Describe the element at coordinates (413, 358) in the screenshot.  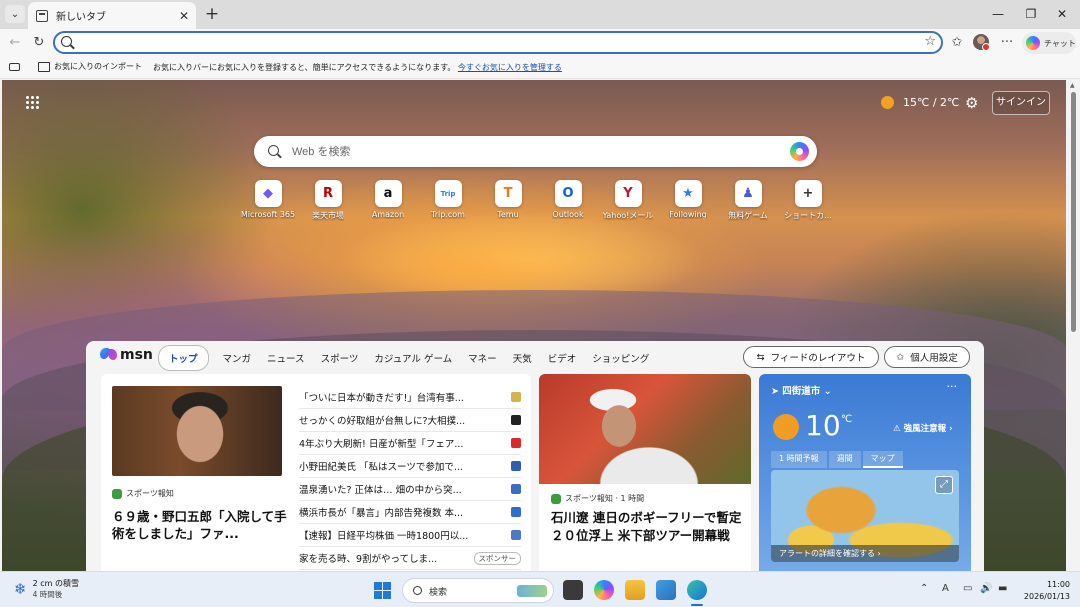
I see `feed-tab: カジュアル ゲーム` at that location.